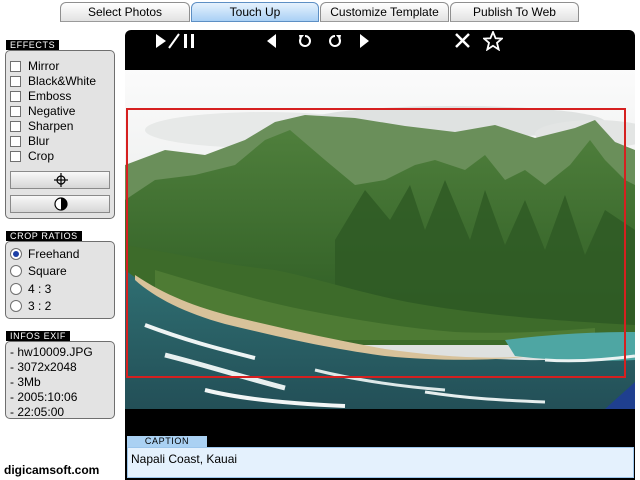 The height and width of the screenshot is (480, 640). I want to click on contrast-button, so click(60, 204).